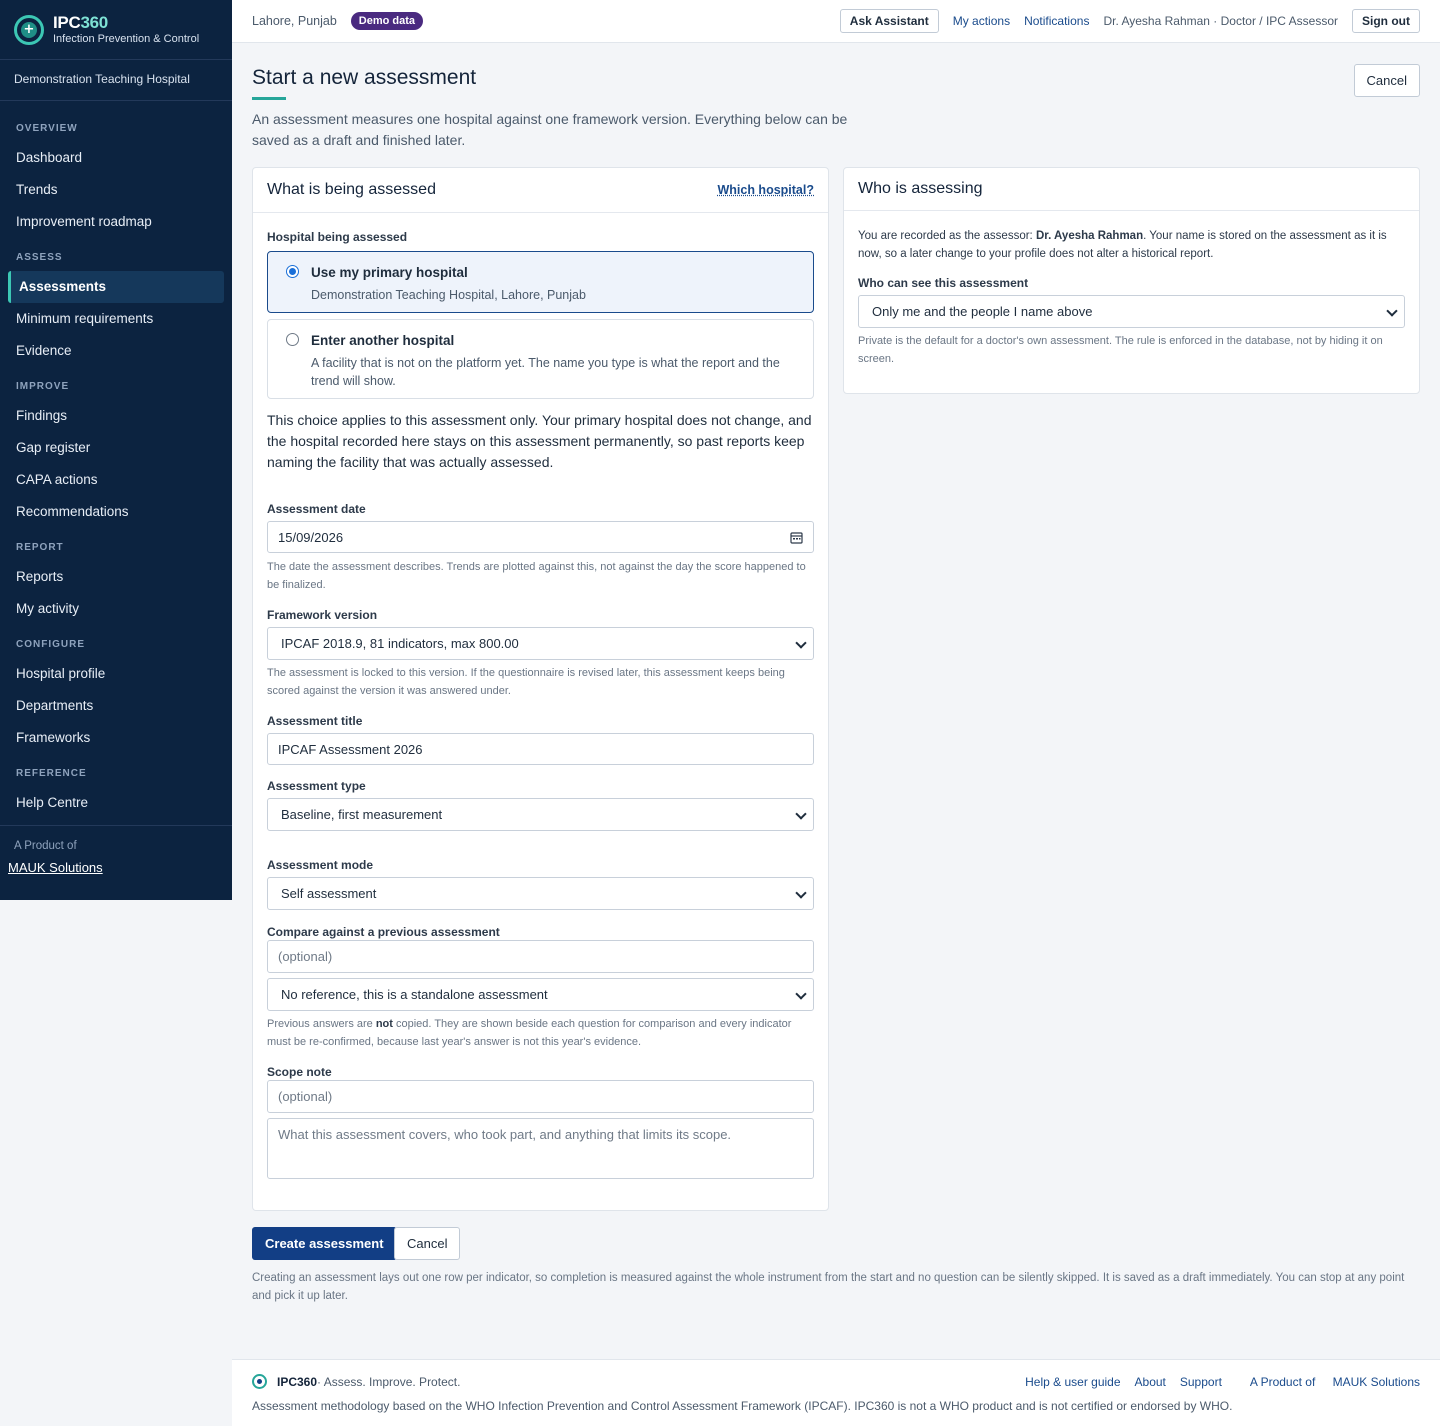 Image resolution: width=1440 pixels, height=1426 pixels. What do you see at coordinates (29, 29) in the screenshot?
I see `ipc360-logo-icon` at bounding box center [29, 29].